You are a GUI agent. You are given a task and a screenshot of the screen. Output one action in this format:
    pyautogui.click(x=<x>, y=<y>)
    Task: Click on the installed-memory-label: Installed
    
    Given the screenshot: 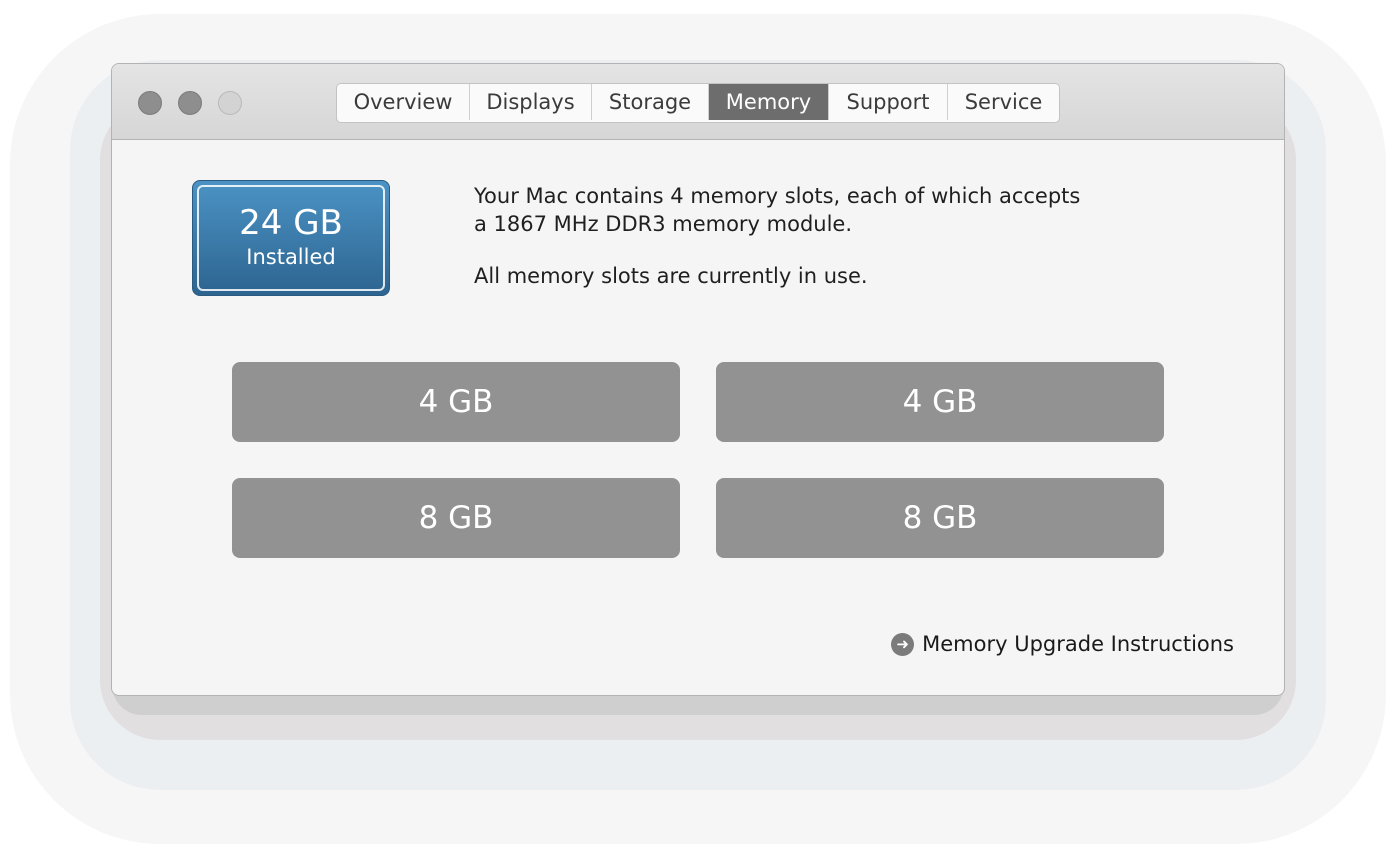 What is the action you would take?
    pyautogui.click(x=291, y=257)
    